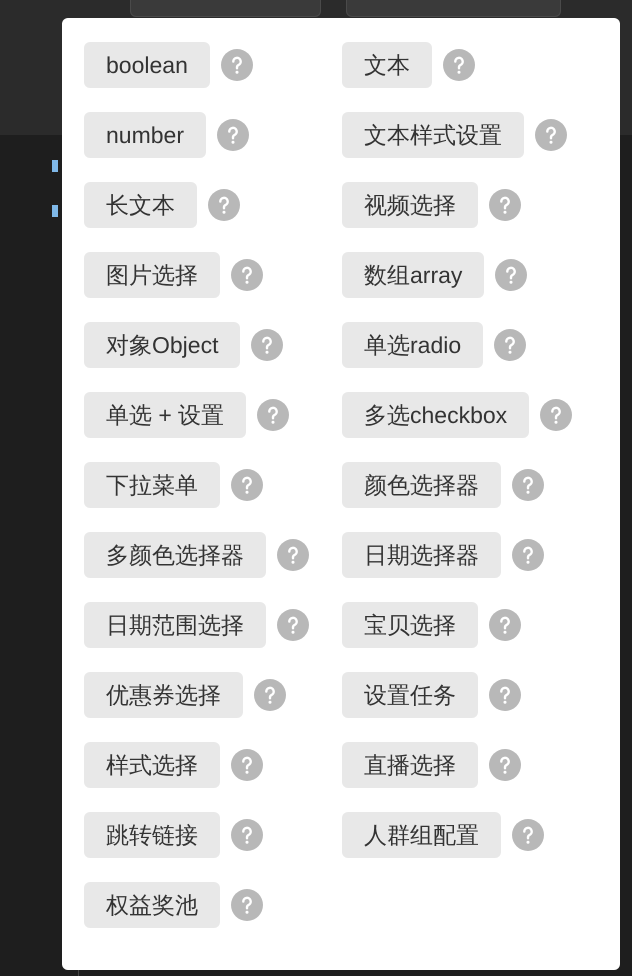 This screenshot has height=976, width=632. Describe the element at coordinates (421, 485) in the screenshot. I see `component-chip: 颜色选择器` at that location.